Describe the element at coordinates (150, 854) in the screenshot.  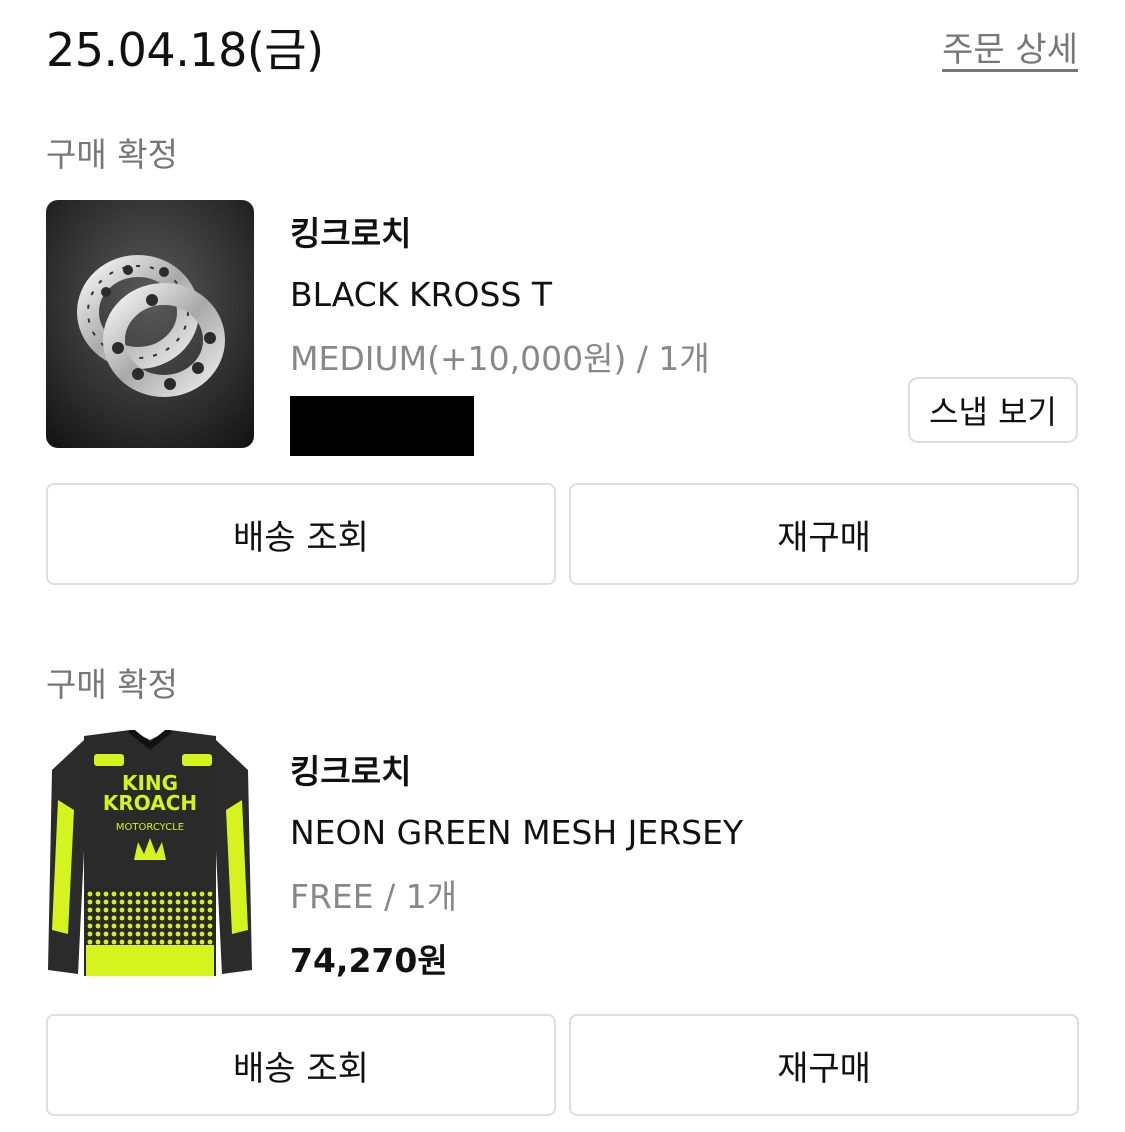
I see `product-image: KING KROACH MOTORCYCLE` at that location.